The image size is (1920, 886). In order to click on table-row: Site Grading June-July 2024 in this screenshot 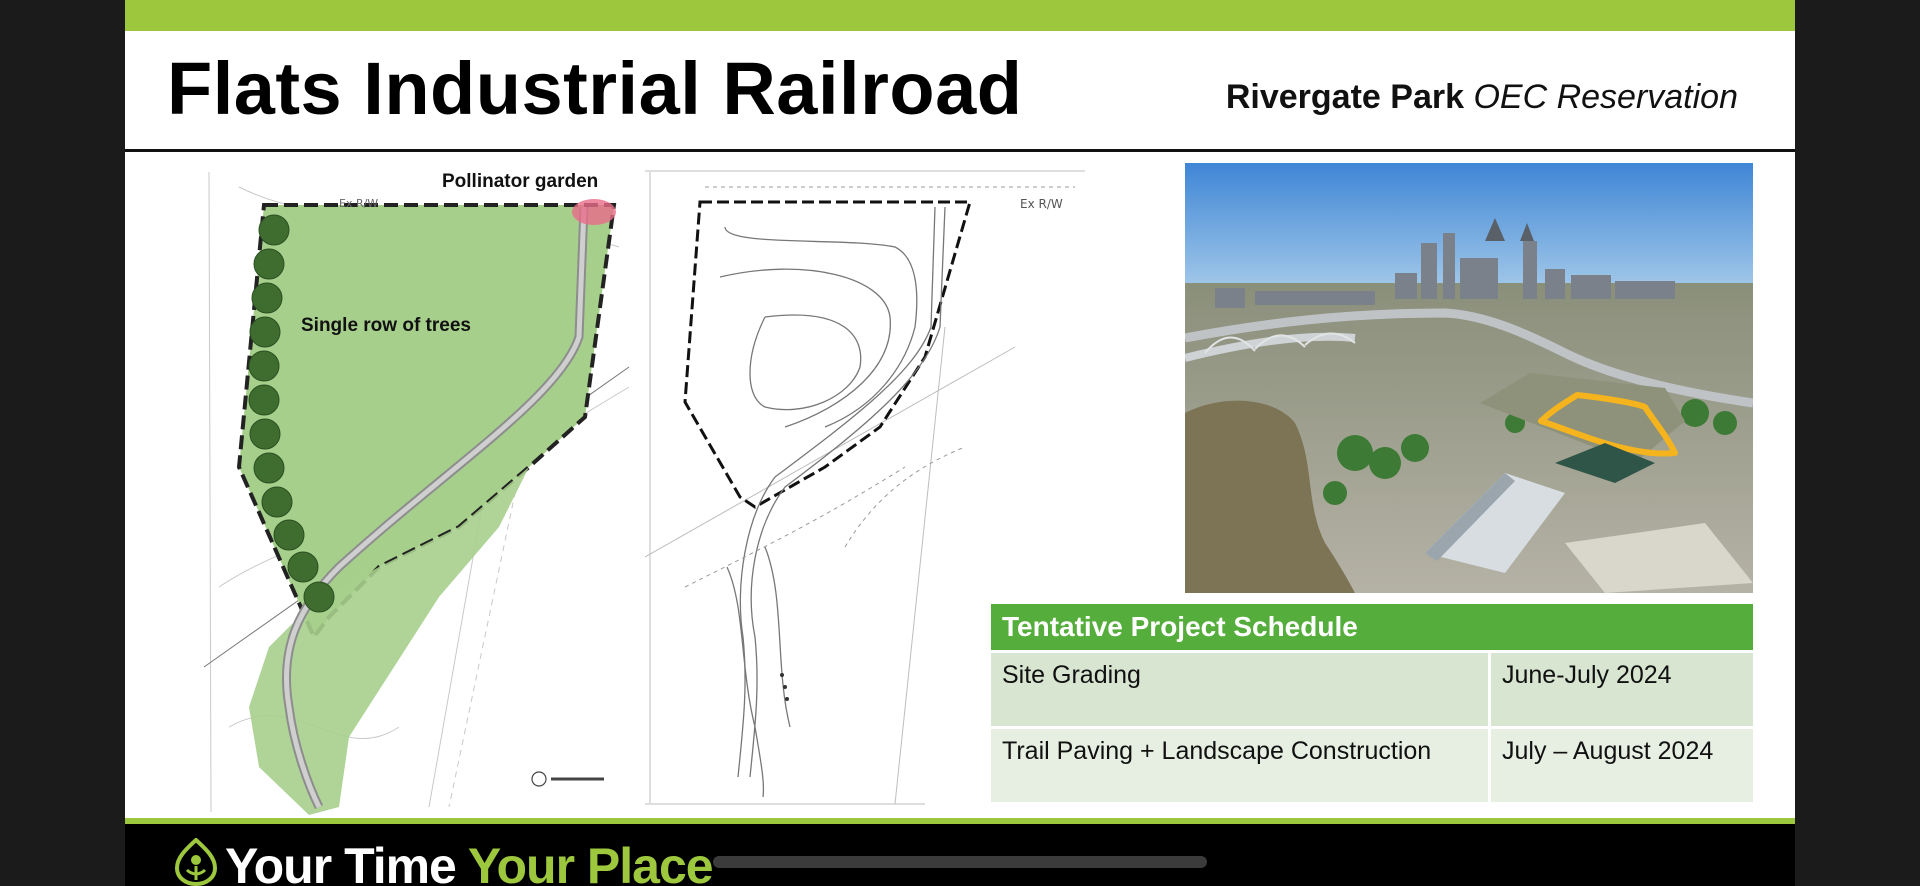, I will do `click(1372, 689)`.